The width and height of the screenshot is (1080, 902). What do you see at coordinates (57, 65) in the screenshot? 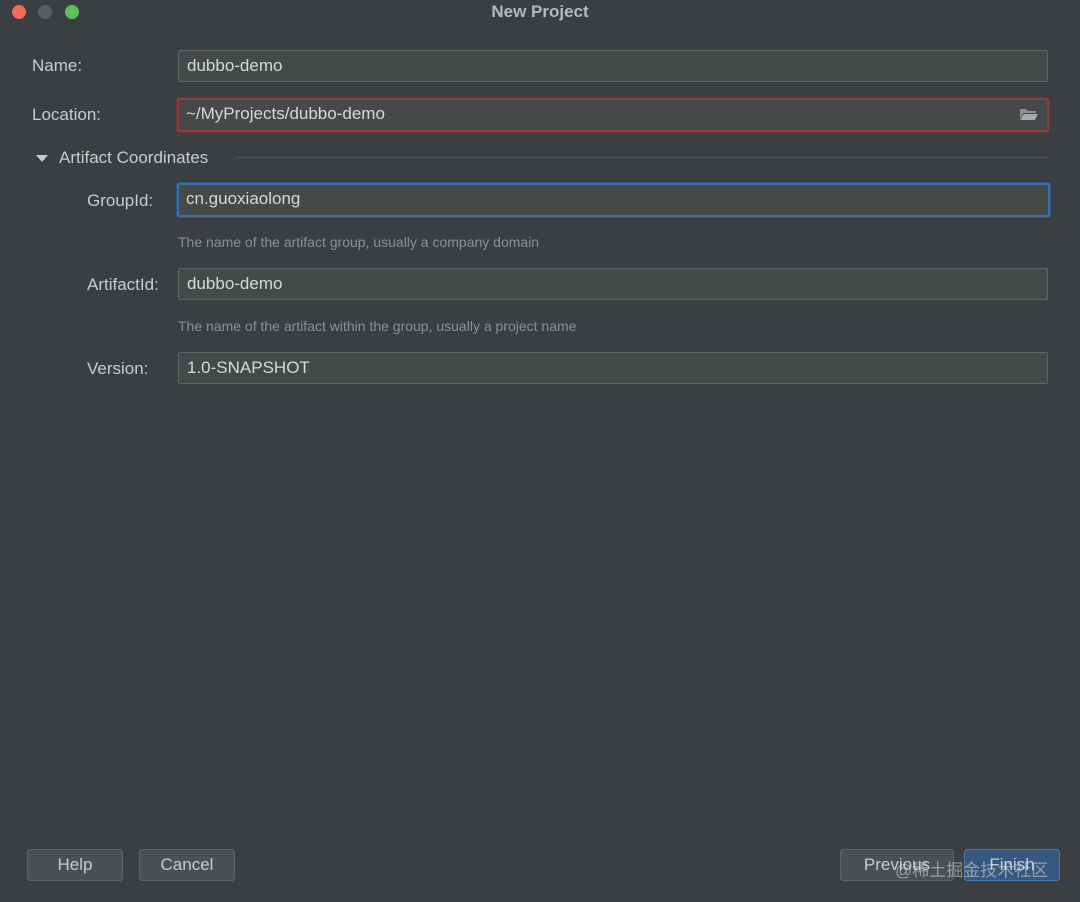
I see `name-label: Name:` at bounding box center [57, 65].